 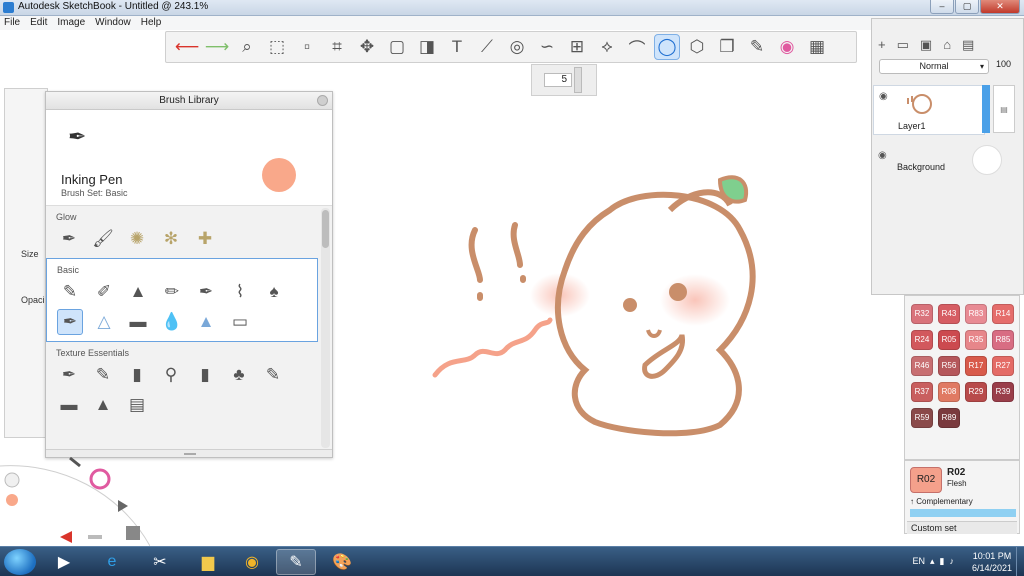 What do you see at coordinates (1020, 561) in the screenshot?
I see `show-desktop-button` at bounding box center [1020, 561].